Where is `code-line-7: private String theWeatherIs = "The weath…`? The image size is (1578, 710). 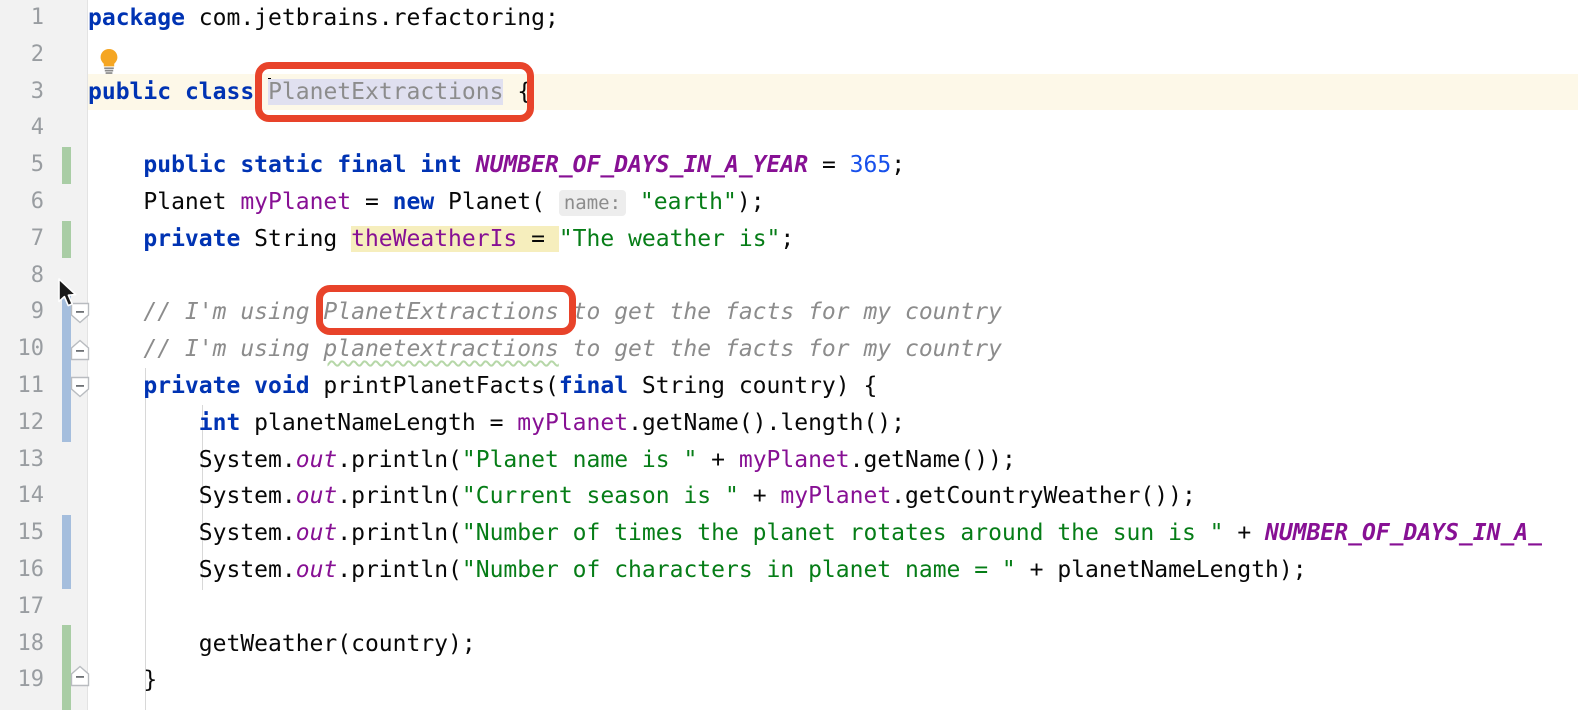
code-line-7: private String theWeatherIs = "The weath… is located at coordinates (833, 239).